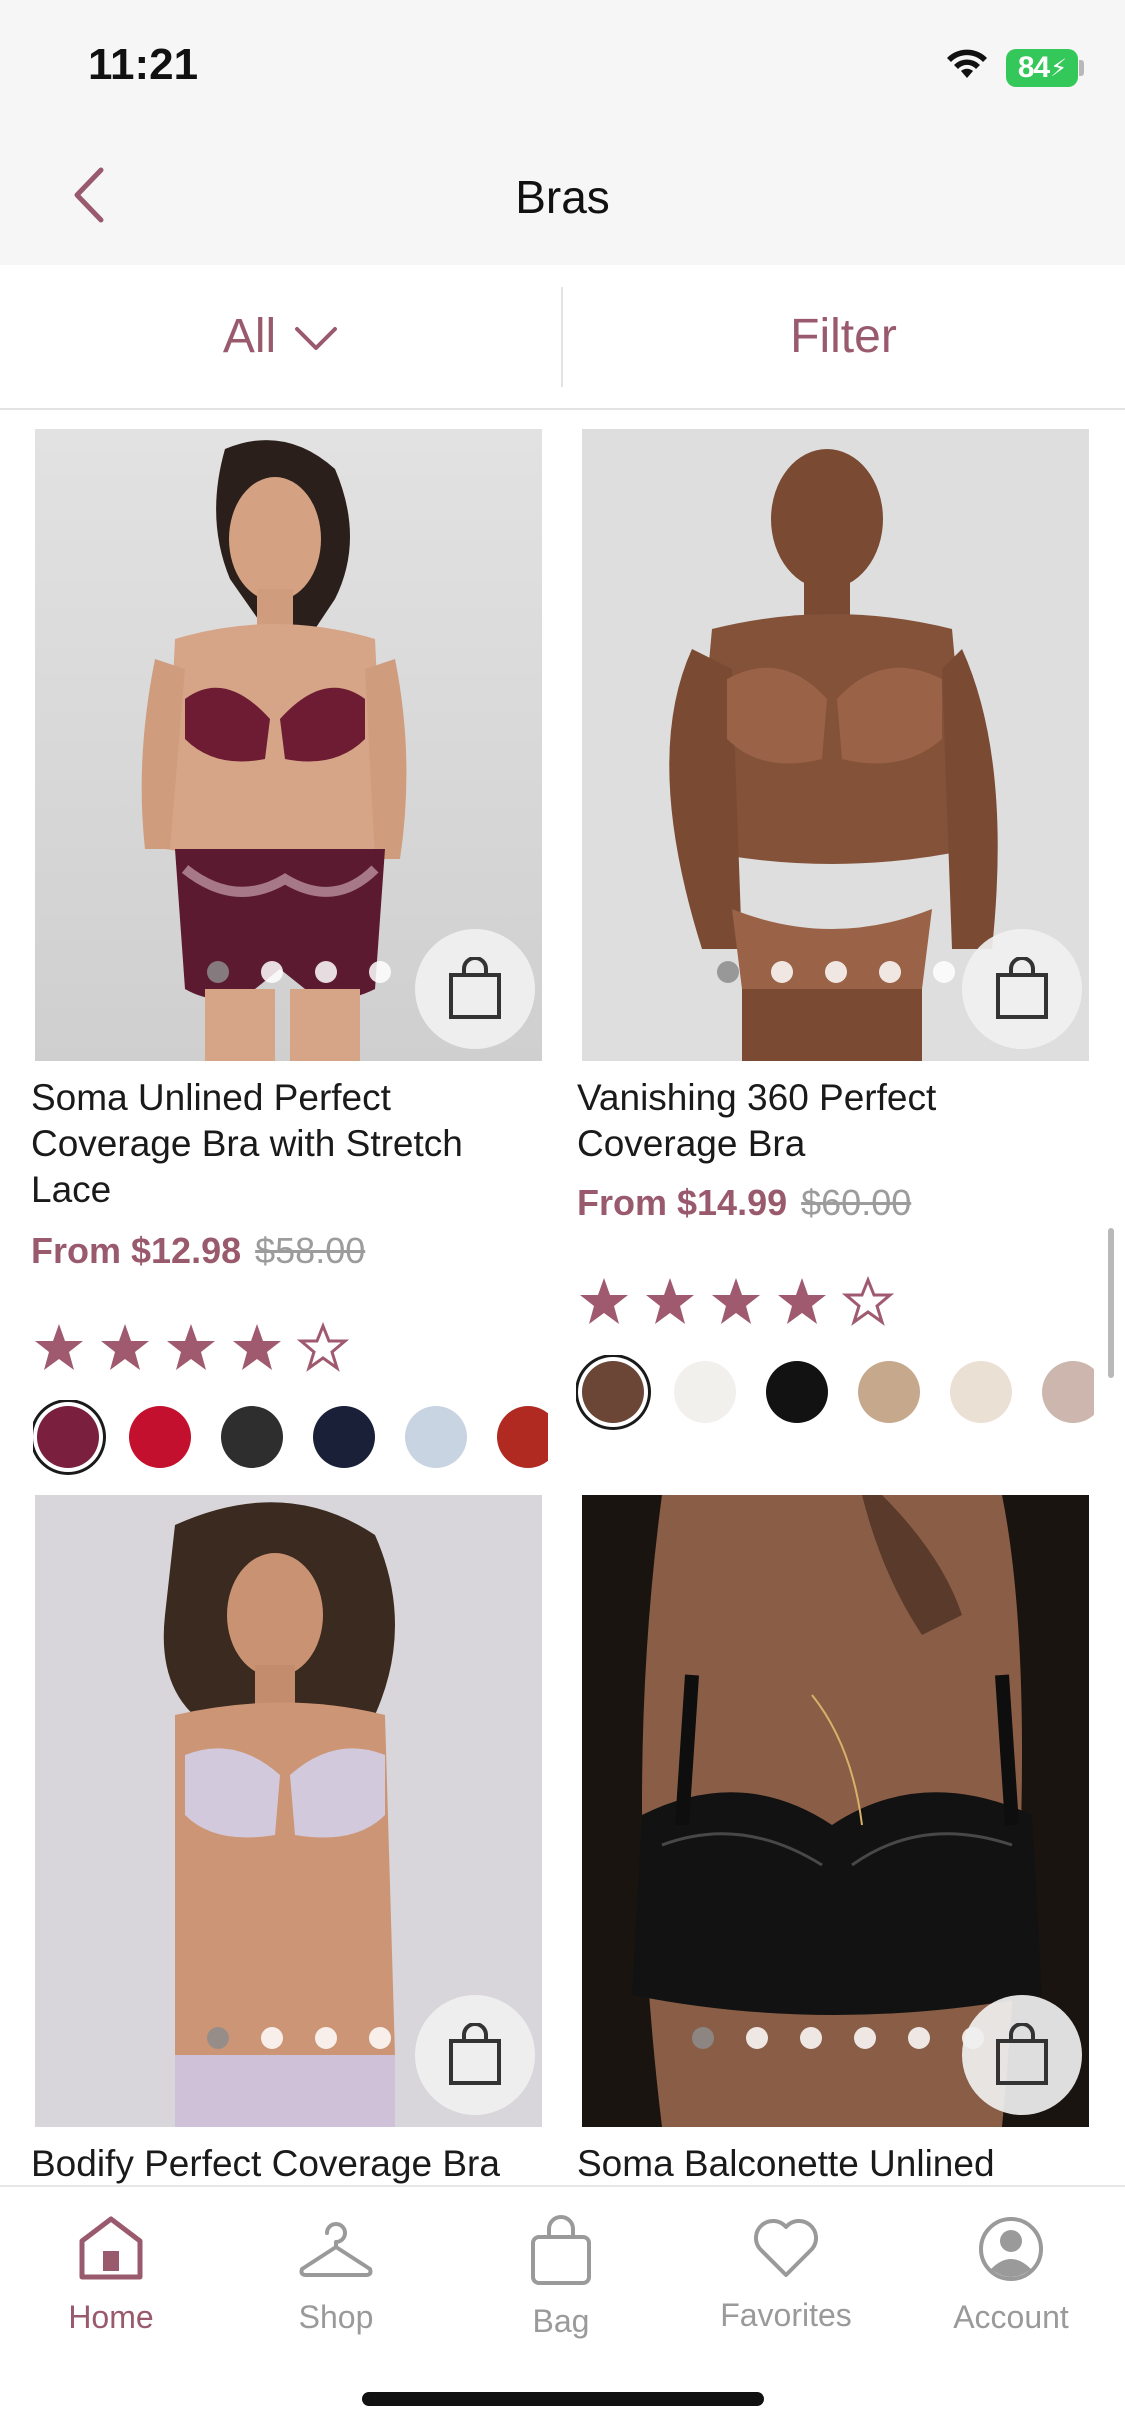  I want to click on tab-shop: Shop, so click(336, 2275).